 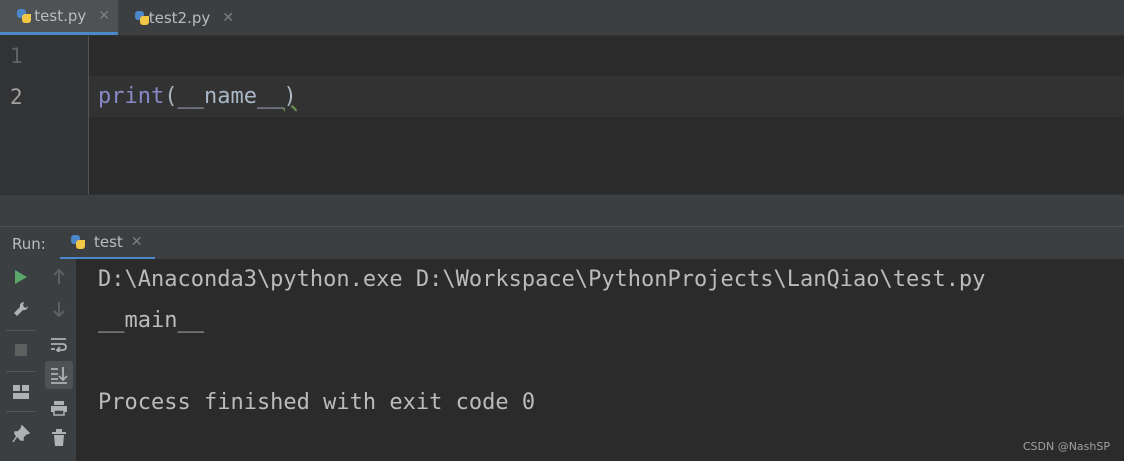 I want to click on panel-splitter, so click(x=562, y=210).